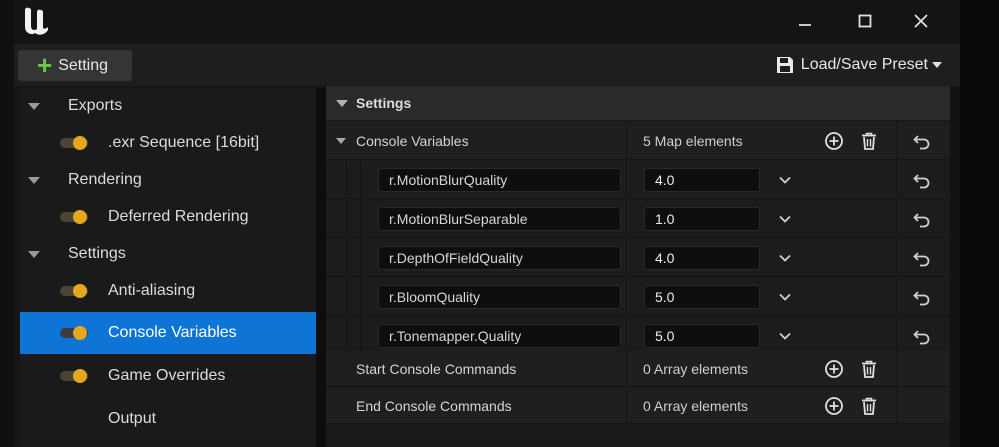 The image size is (999, 447). What do you see at coordinates (702, 219) in the screenshot?
I see `map-value-field: 1.0` at bounding box center [702, 219].